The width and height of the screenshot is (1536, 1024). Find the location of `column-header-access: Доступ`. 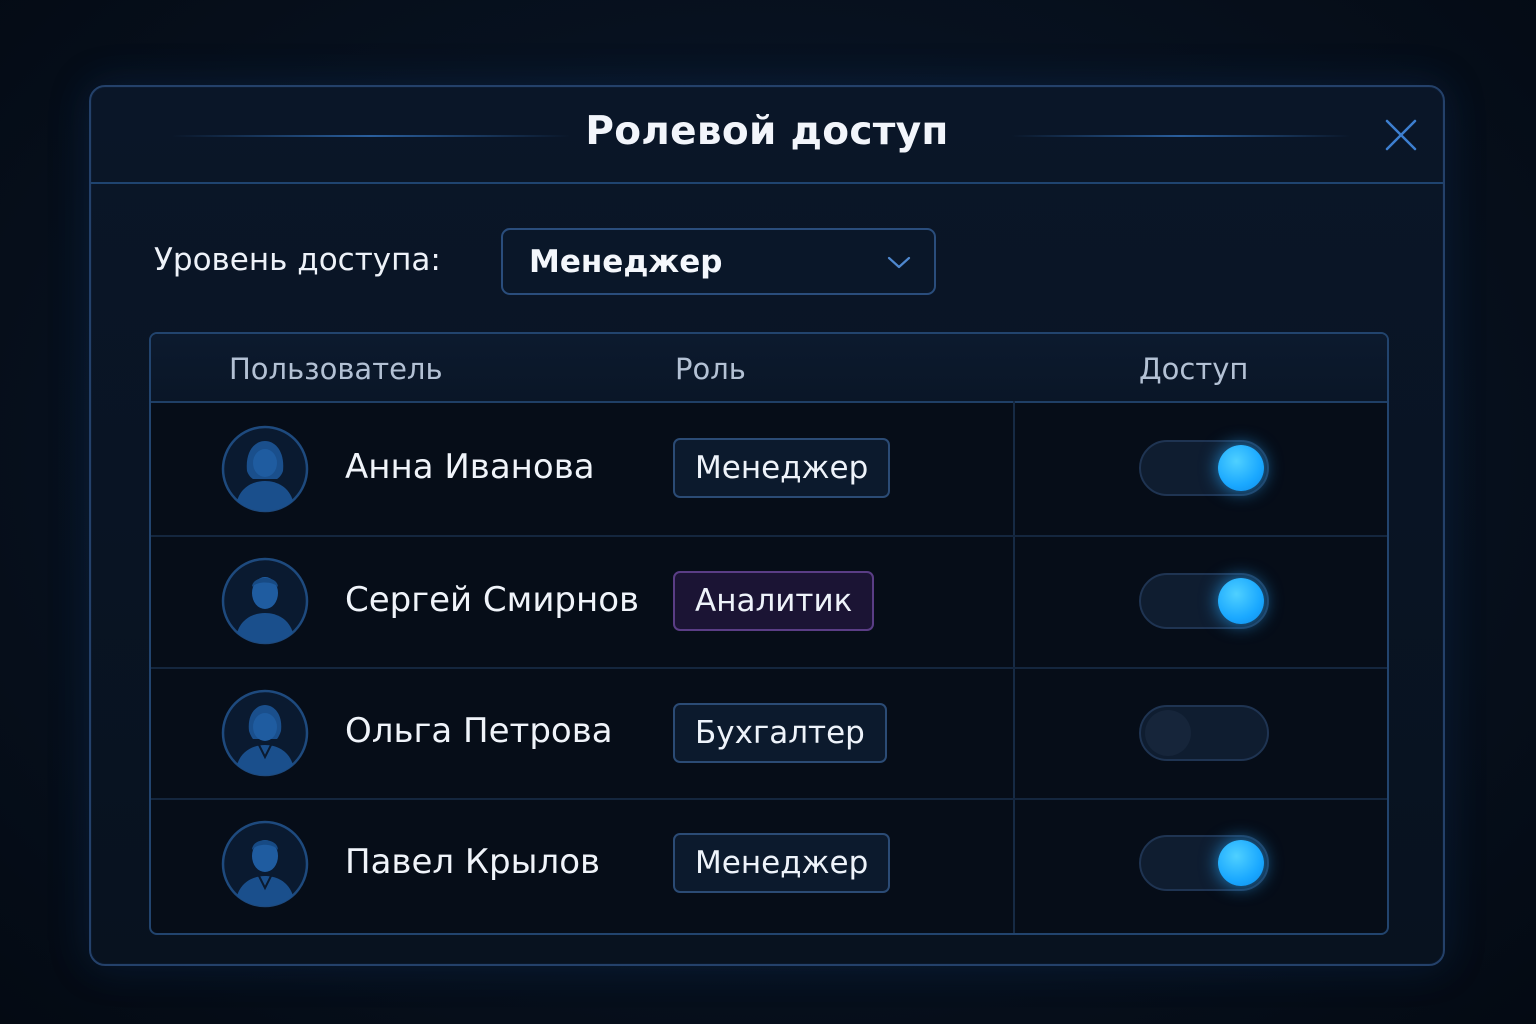

column-header-access: Доступ is located at coordinates (1194, 369).